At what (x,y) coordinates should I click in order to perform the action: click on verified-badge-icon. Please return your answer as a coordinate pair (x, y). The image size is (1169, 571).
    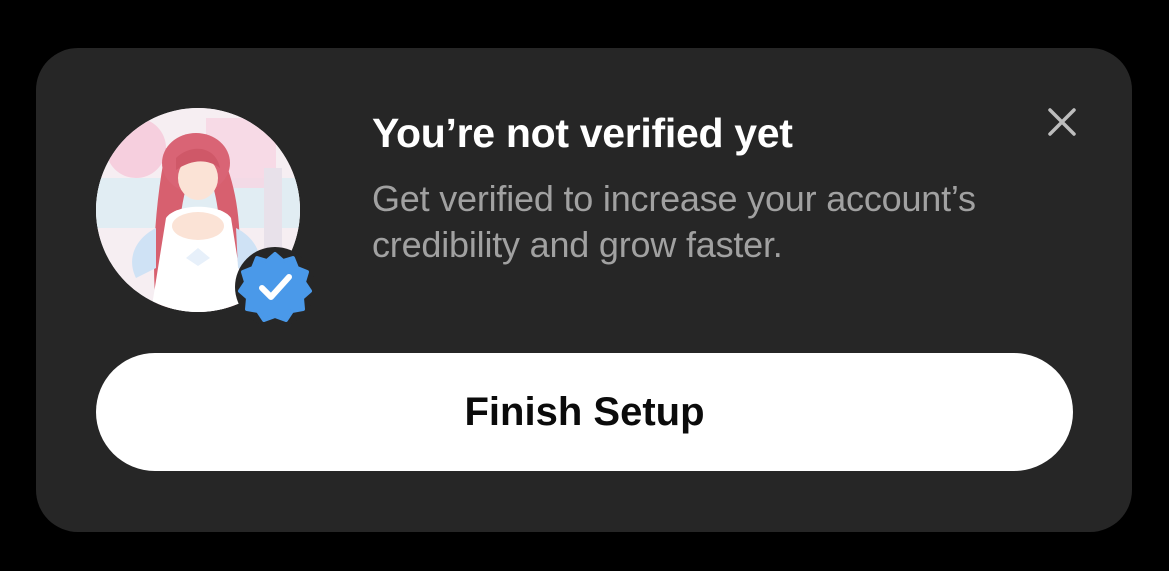
    Looking at the image, I should click on (275, 287).